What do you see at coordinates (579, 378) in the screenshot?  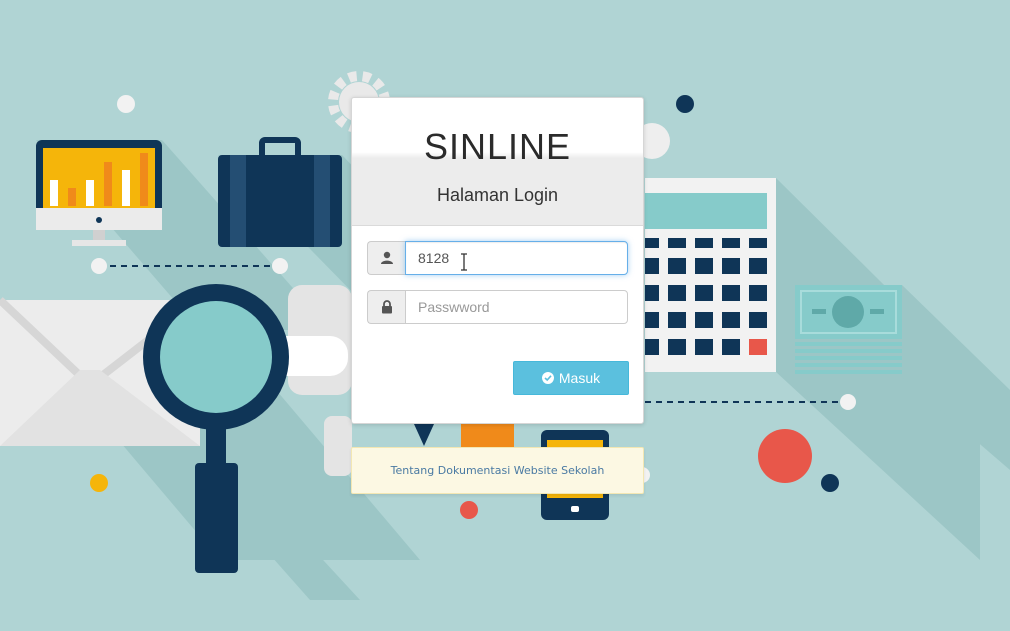 I see `login-button-label: Masuk` at bounding box center [579, 378].